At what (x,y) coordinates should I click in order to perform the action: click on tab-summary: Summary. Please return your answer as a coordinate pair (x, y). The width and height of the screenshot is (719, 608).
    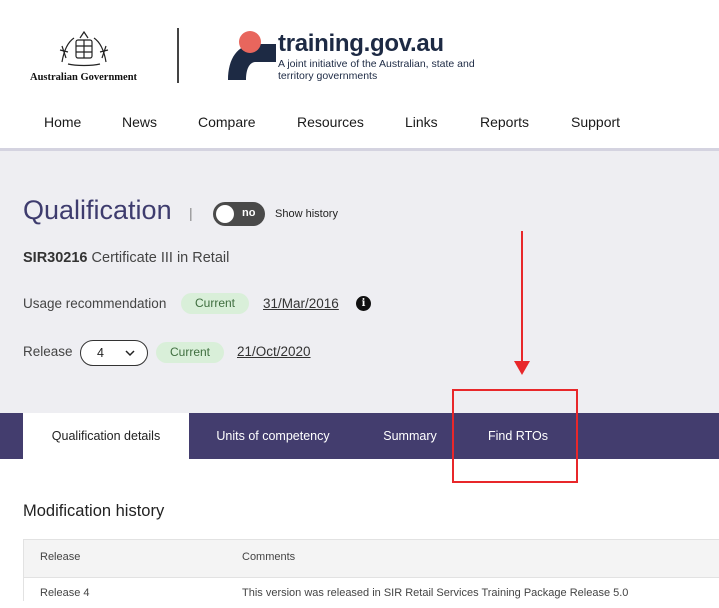
    Looking at the image, I should click on (410, 436).